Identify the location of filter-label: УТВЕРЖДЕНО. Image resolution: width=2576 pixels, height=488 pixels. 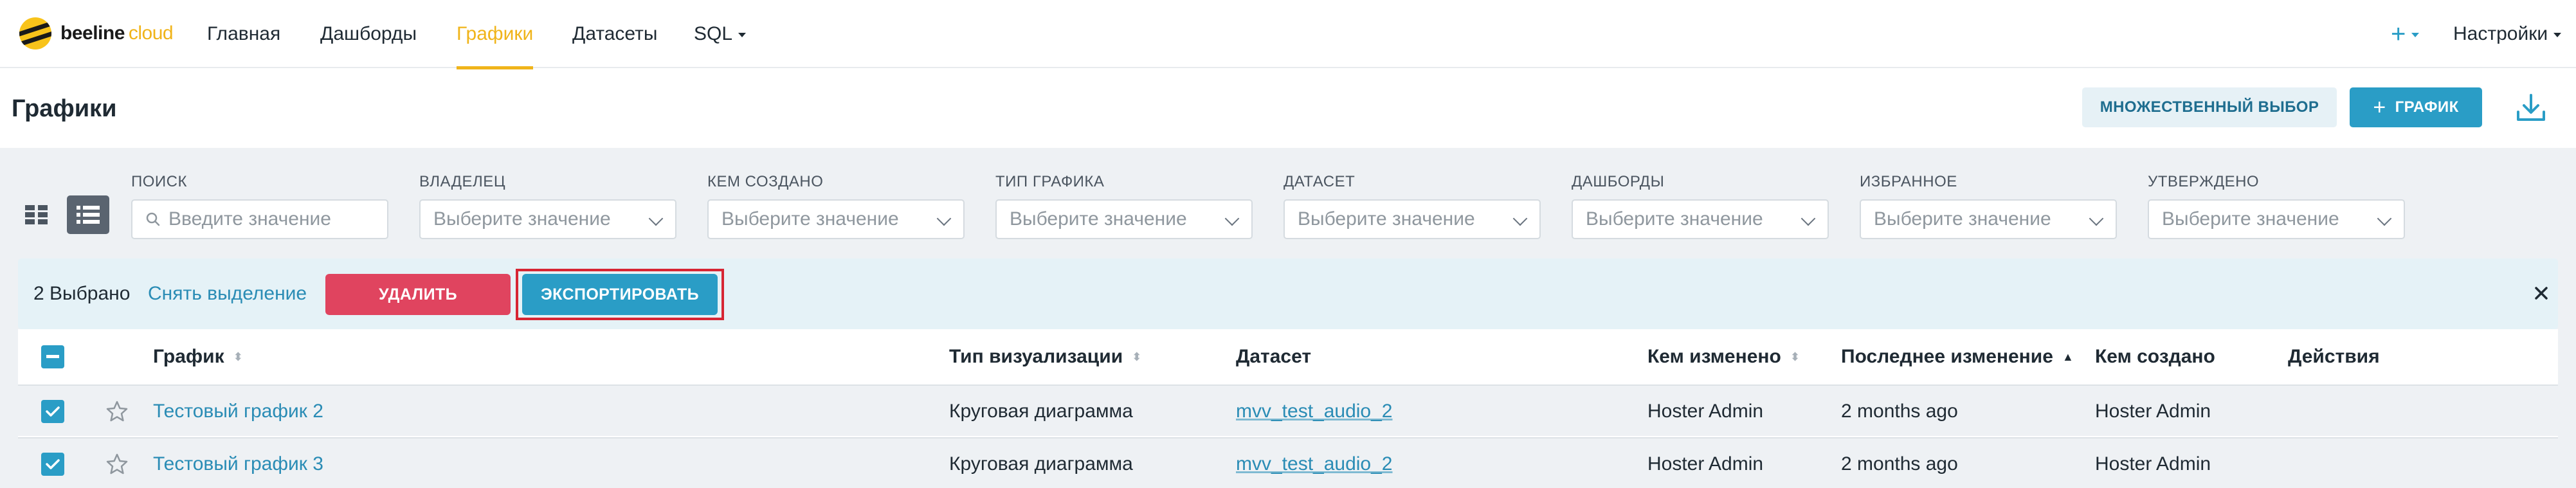
(2204, 181).